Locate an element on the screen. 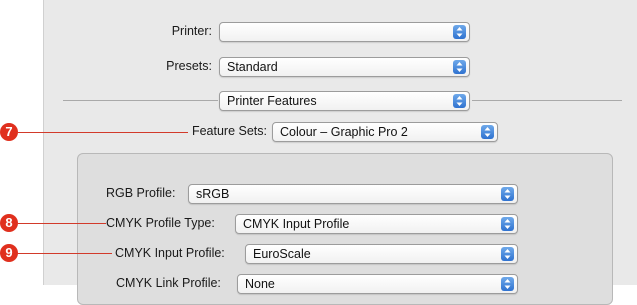 The height and width of the screenshot is (305, 637). printer-popup is located at coordinates (344, 32).